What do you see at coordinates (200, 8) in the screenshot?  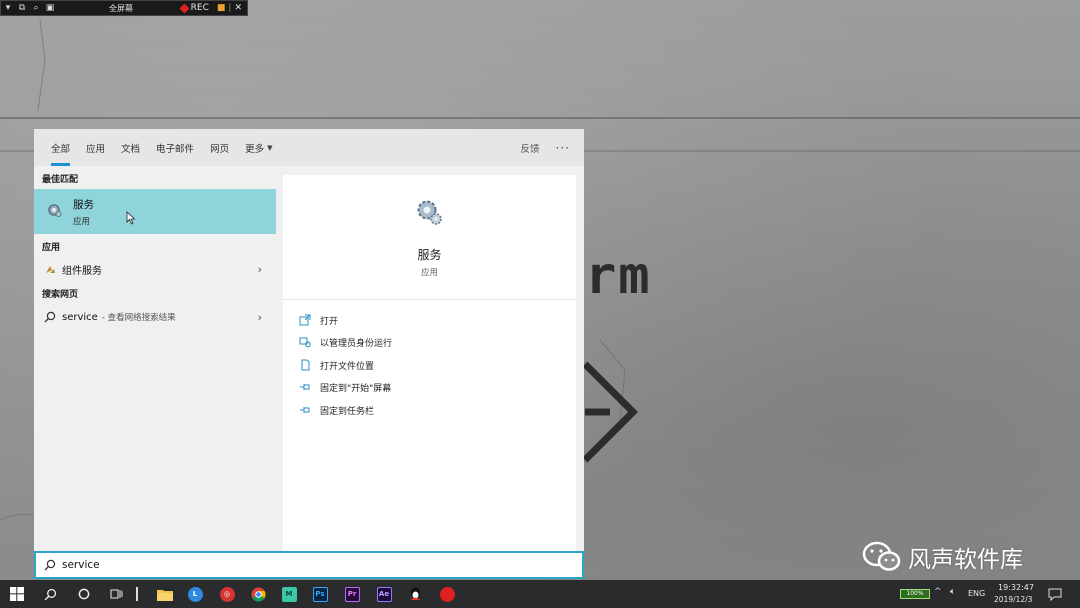 I see `record-label: REC` at bounding box center [200, 8].